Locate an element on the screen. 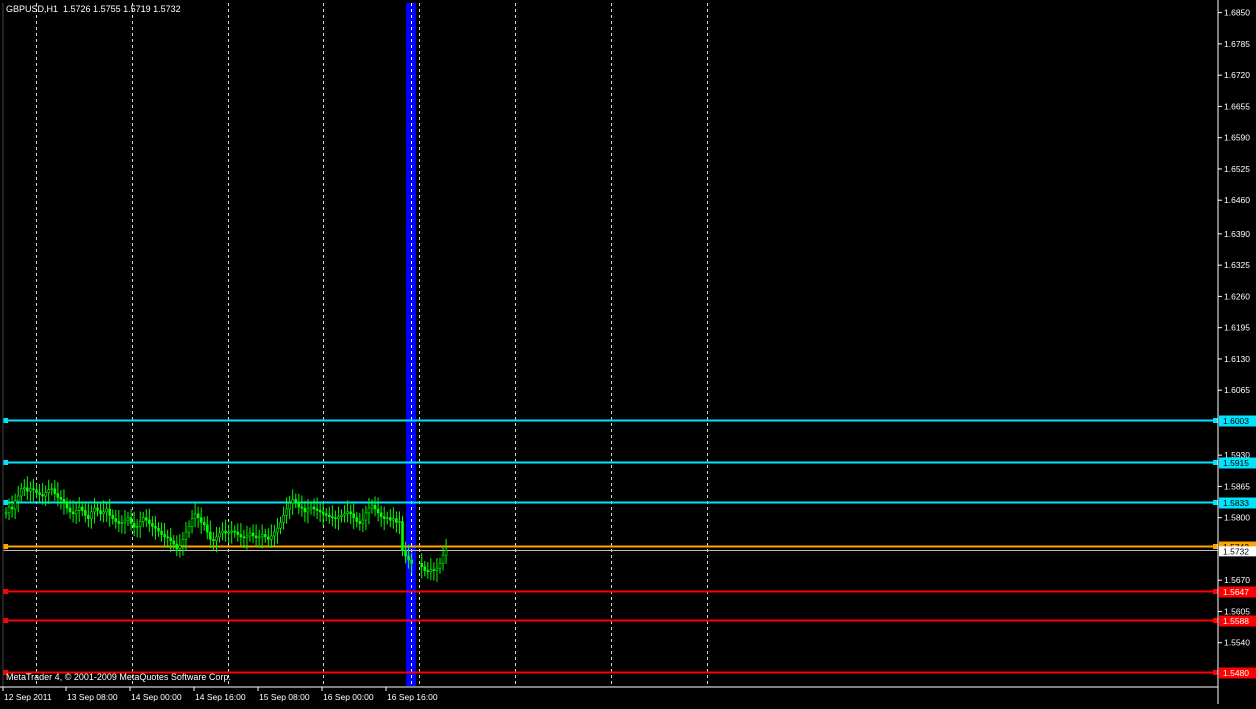  level-label-text: 1.5588 is located at coordinates (1236, 621).